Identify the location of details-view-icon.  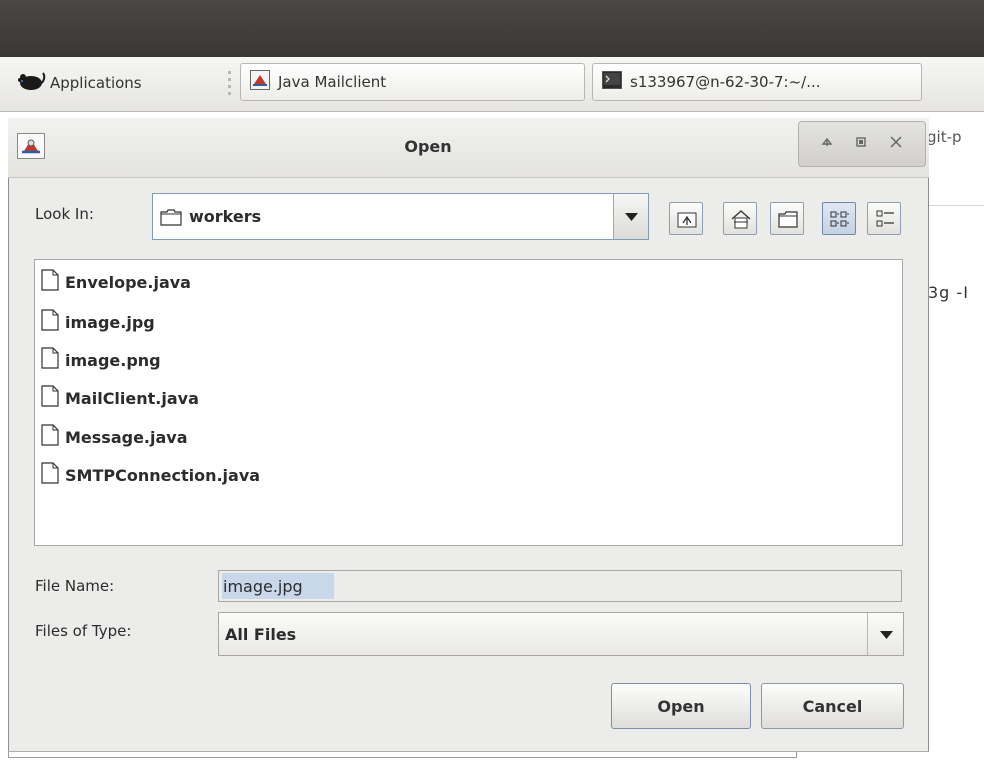
(885, 225).